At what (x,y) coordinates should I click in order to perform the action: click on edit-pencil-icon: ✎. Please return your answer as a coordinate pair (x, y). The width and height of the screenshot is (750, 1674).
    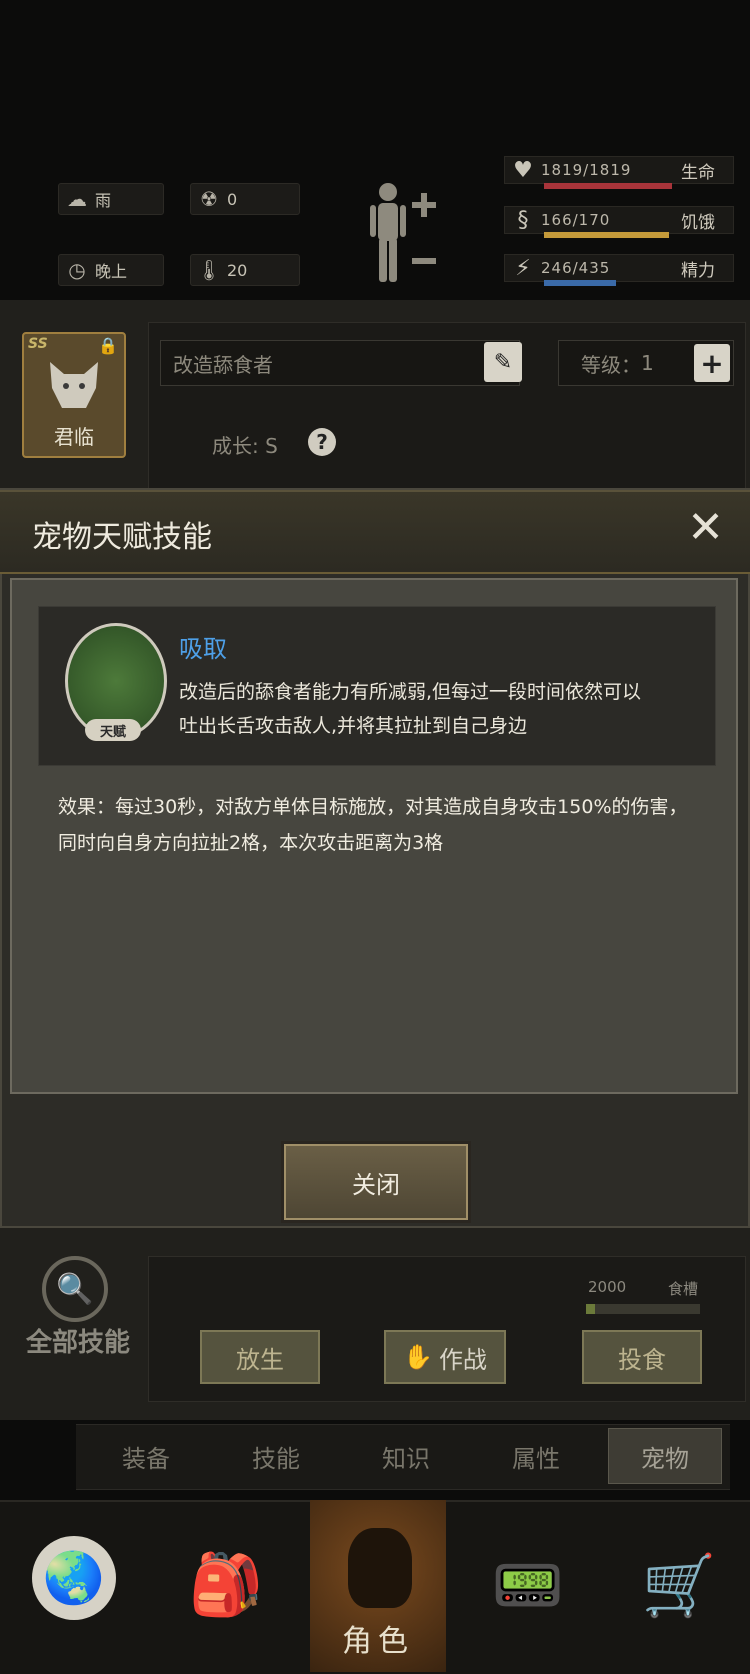
    Looking at the image, I should click on (503, 362).